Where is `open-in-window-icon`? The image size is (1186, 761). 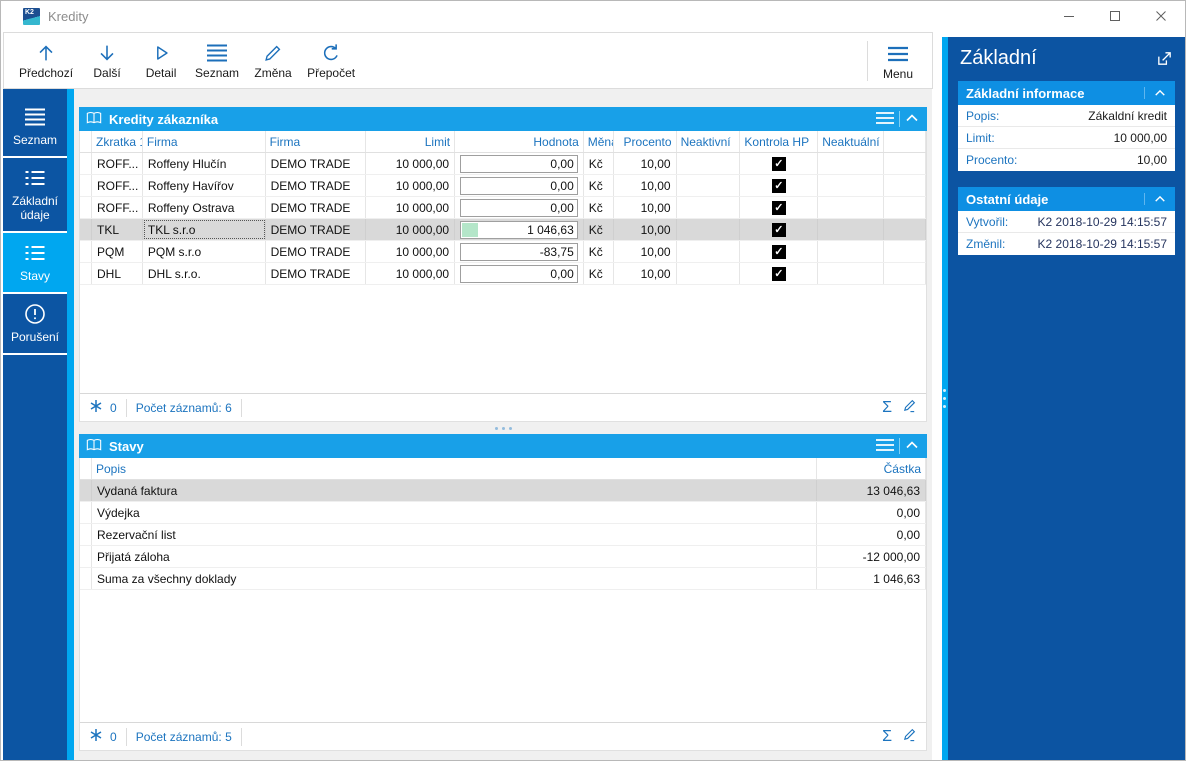 open-in-window-icon is located at coordinates (1164, 61).